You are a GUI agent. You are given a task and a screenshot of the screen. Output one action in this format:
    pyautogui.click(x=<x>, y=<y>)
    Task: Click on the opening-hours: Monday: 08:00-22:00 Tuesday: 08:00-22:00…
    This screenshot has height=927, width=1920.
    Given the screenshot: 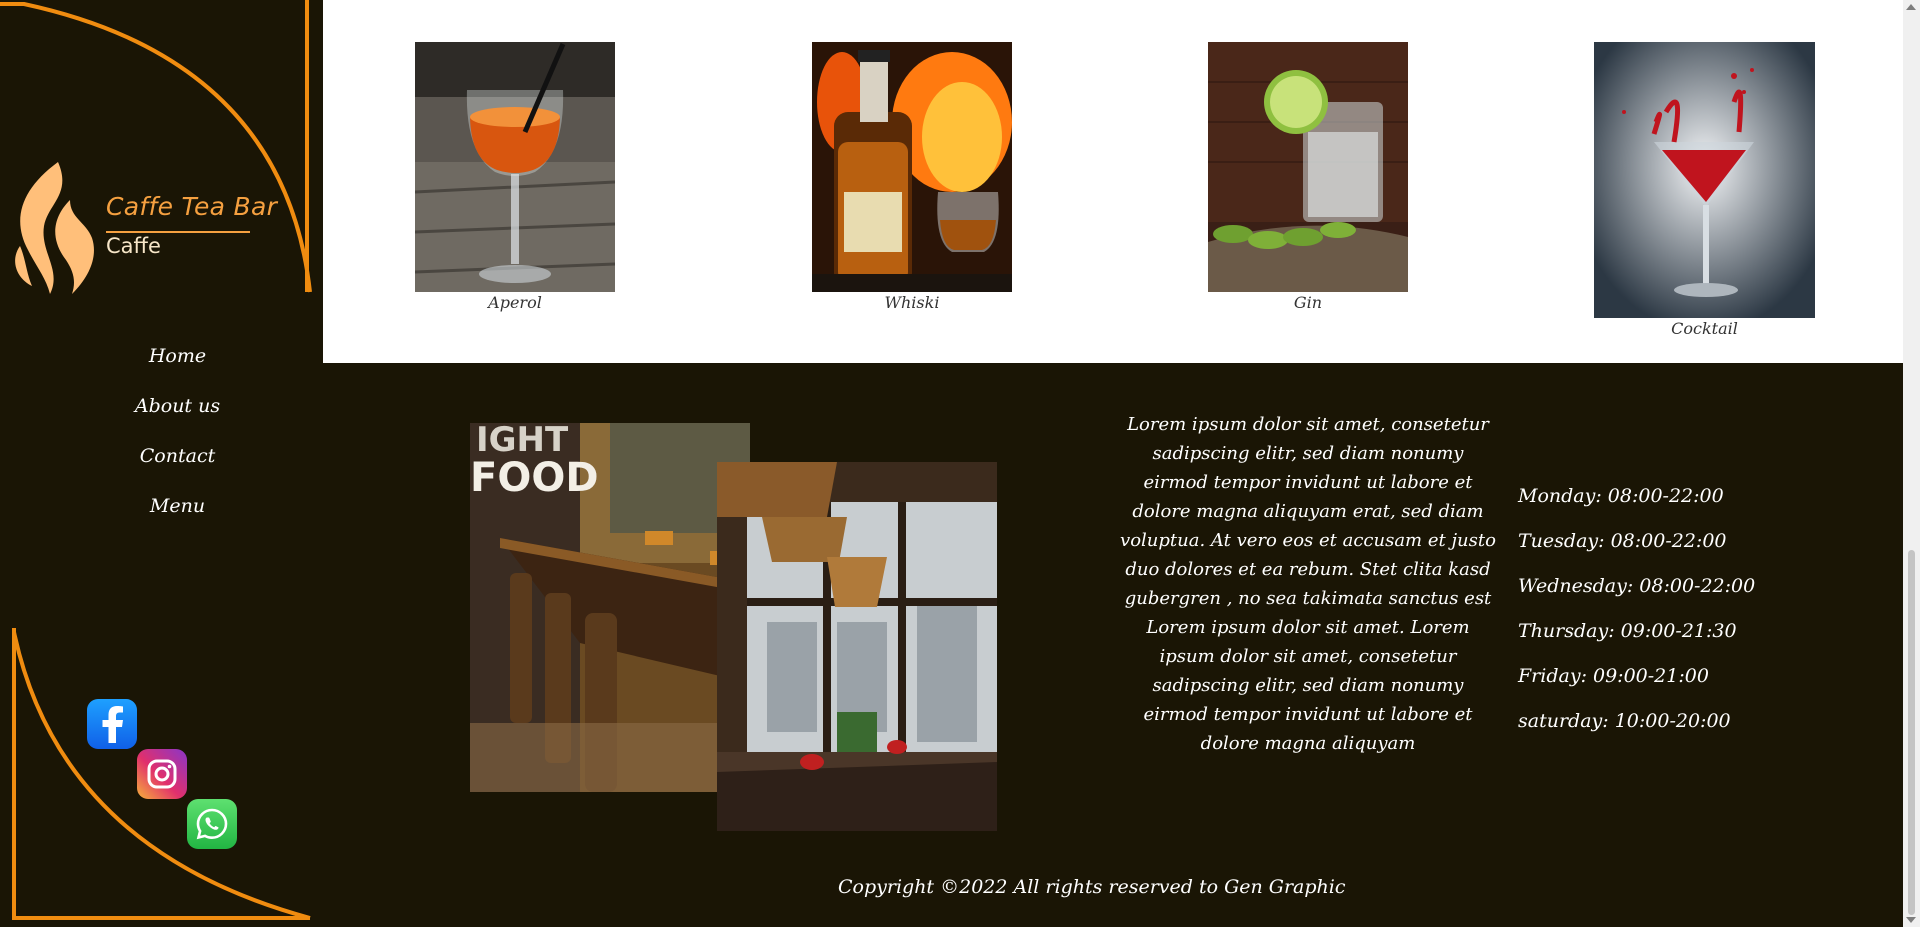 What is the action you would take?
    pyautogui.click(x=1636, y=615)
    